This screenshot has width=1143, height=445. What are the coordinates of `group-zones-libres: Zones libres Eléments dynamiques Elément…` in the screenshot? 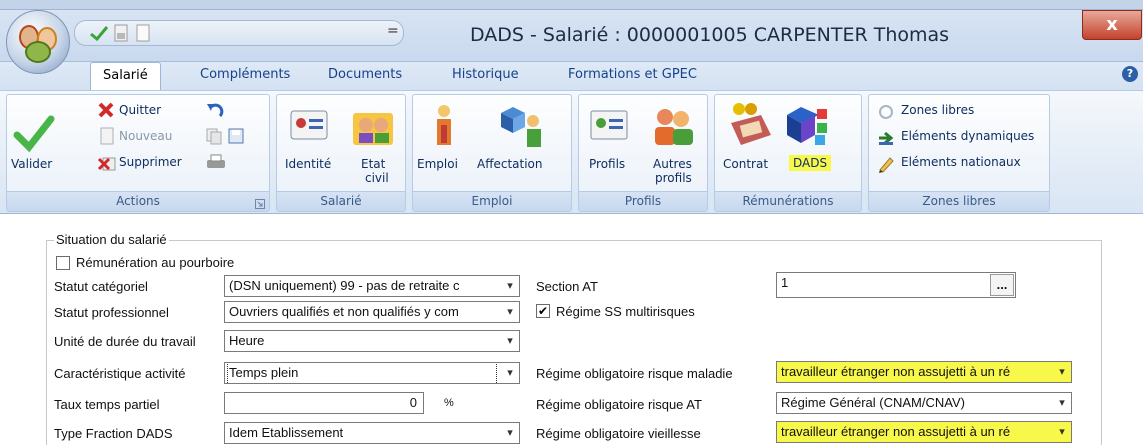 It's located at (959, 153).